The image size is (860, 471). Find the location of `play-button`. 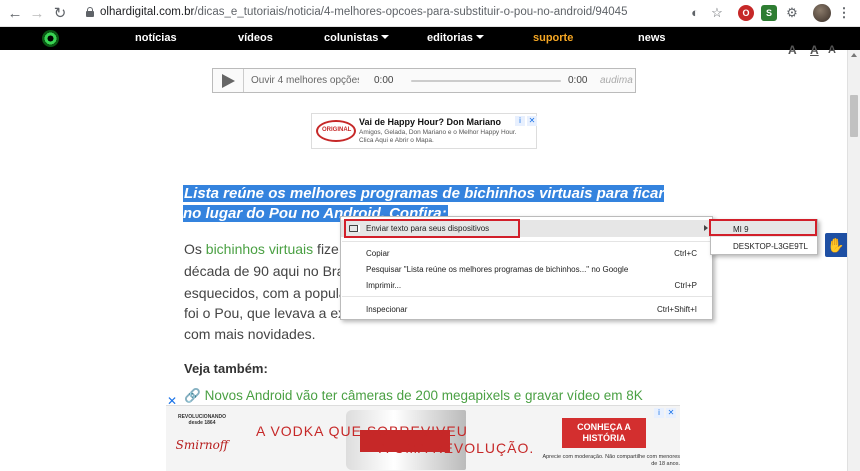

play-button is located at coordinates (228, 80).